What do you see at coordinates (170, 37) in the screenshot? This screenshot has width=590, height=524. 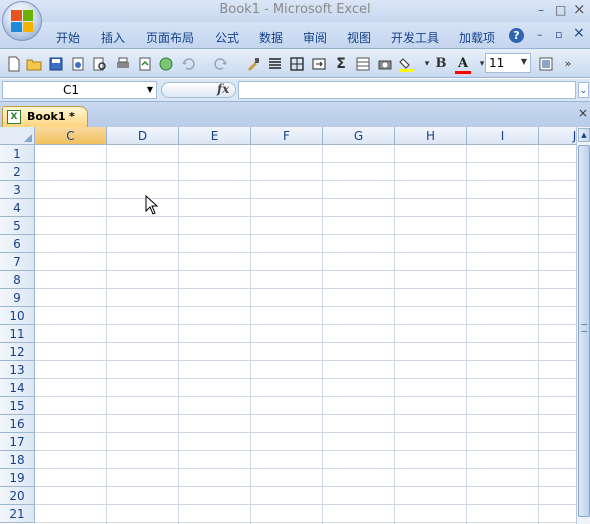 I see `tab-page-layout: 页面布局` at bounding box center [170, 37].